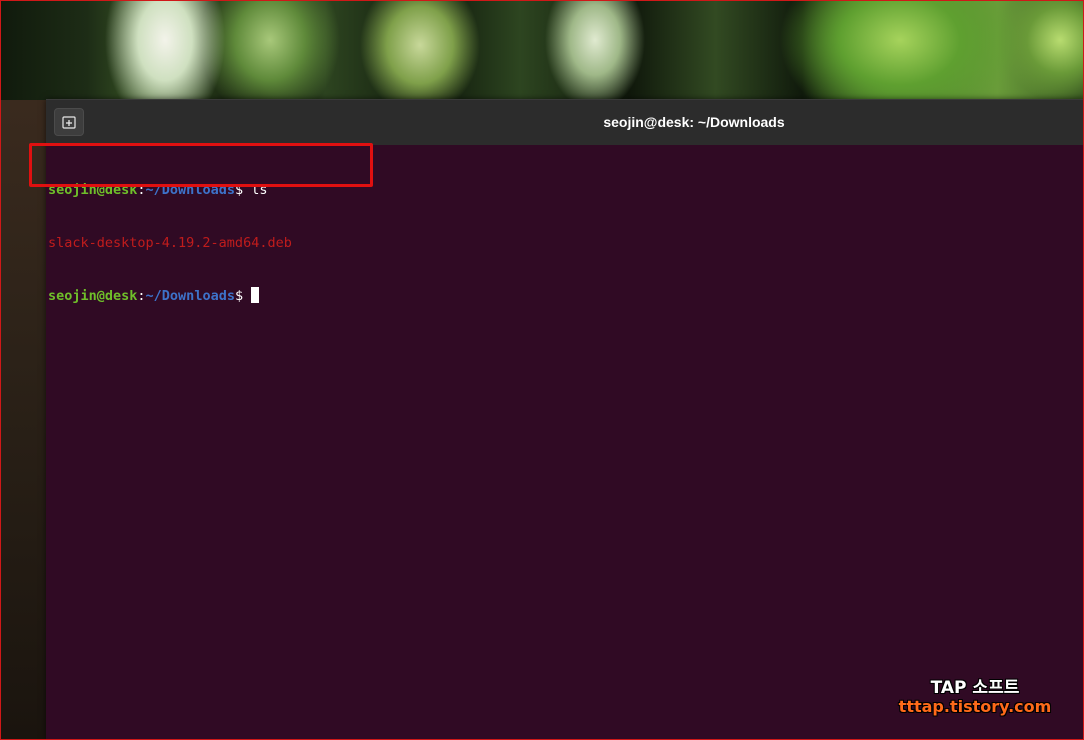 Image resolution: width=1084 pixels, height=740 pixels. What do you see at coordinates (565, 122) in the screenshot?
I see `terminal-titlebar: seojin@desk: ~/Downloads` at bounding box center [565, 122].